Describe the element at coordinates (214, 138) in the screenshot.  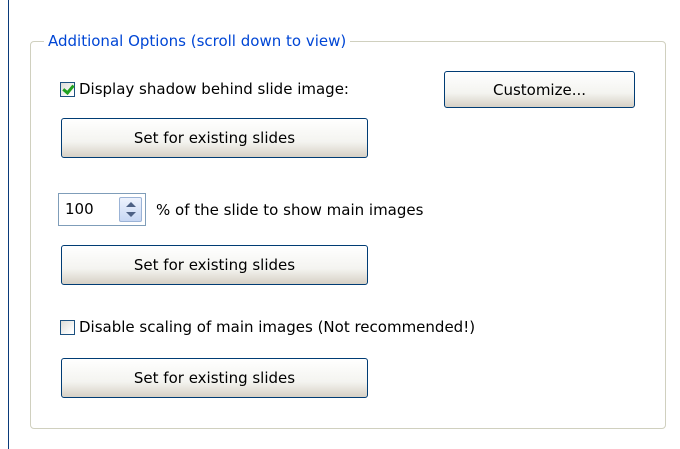
I see `shadow-set-existing-slides-button: Set for existing slides` at that location.